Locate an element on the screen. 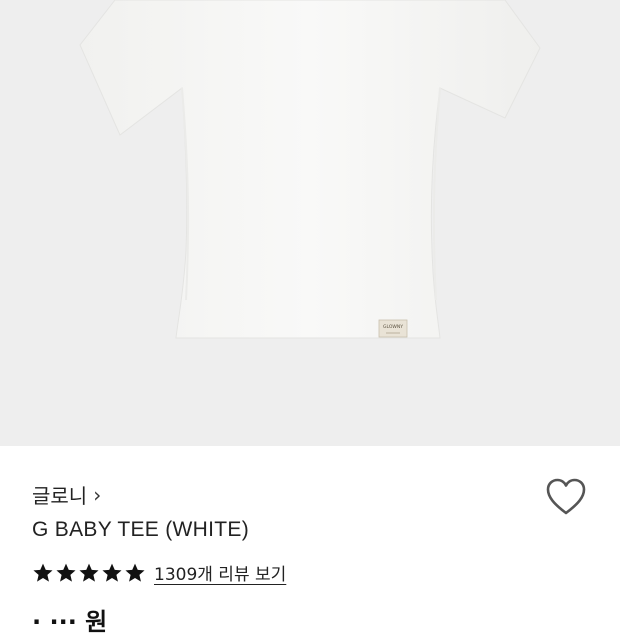 The image size is (620, 636). product-title: G BABY TEE (WHITE) is located at coordinates (140, 529).